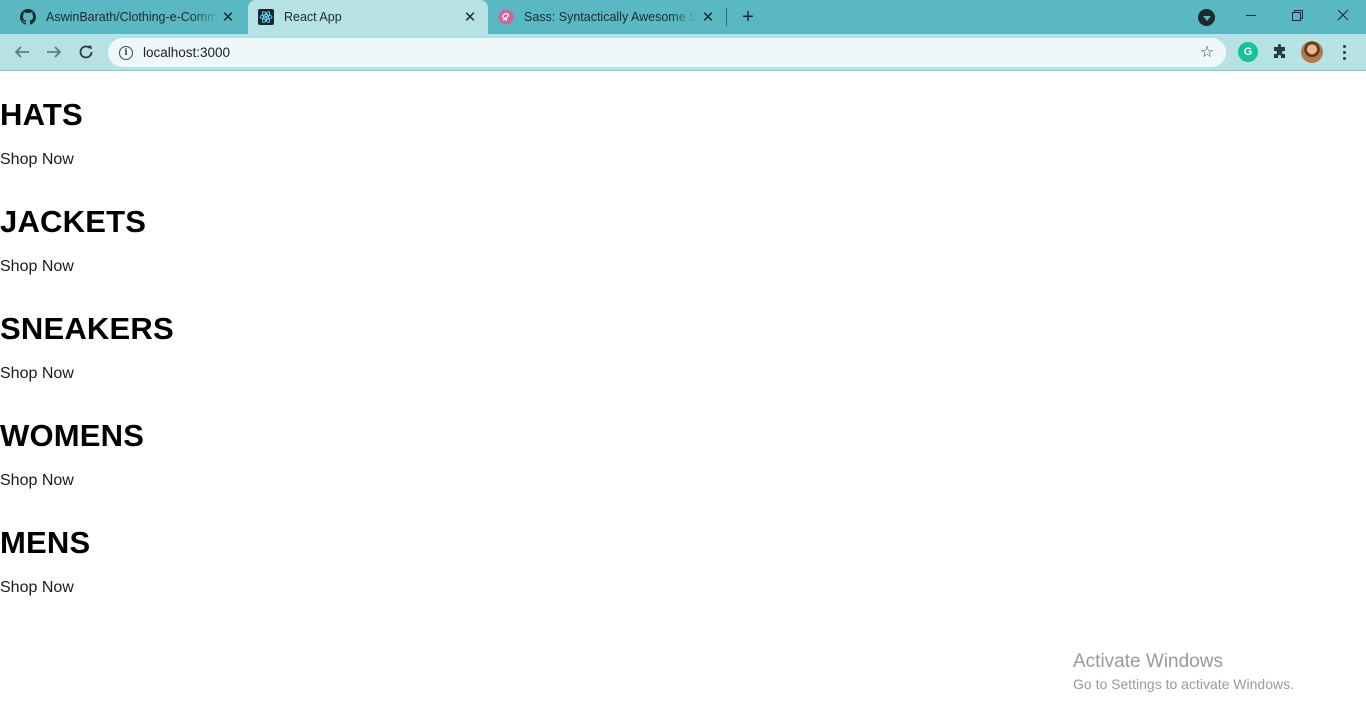 This screenshot has width=1366, height=720. Describe the element at coordinates (73, 239) in the screenshot. I see `category-jackets: JACKETS Shop Now` at that location.